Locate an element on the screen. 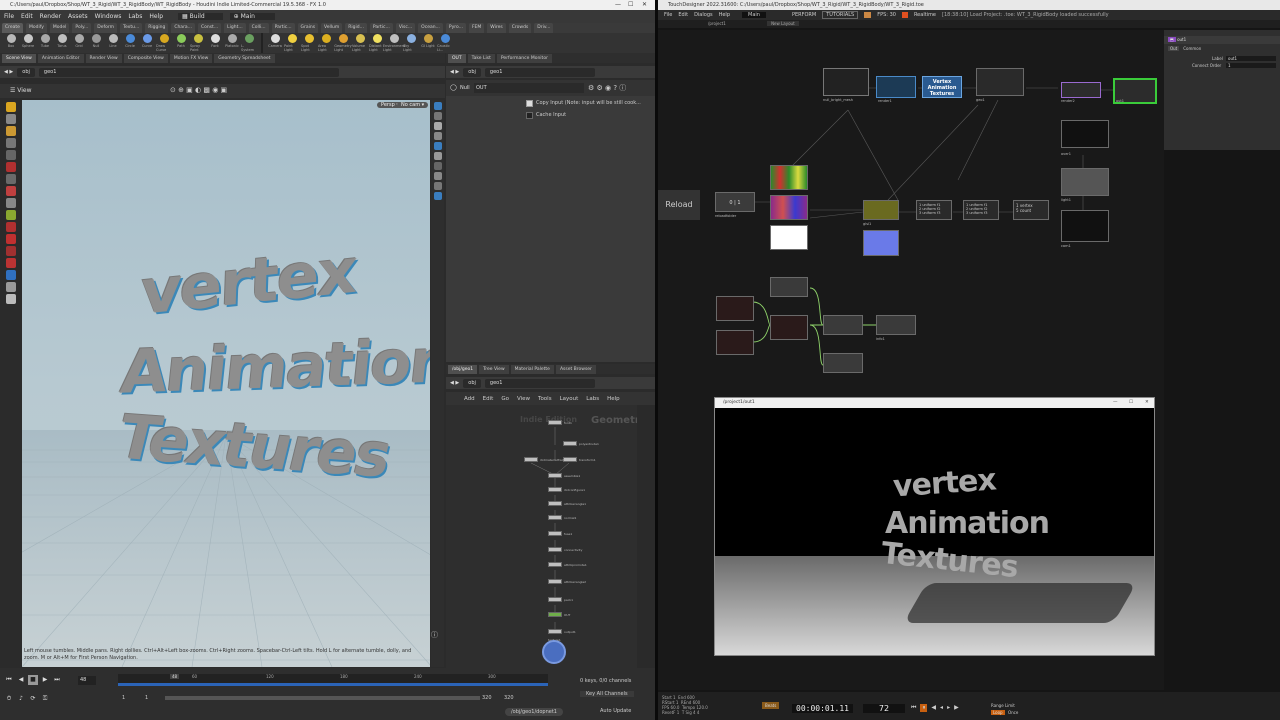 The height and width of the screenshot is (720, 1280). td-node-math1 is located at coordinates (789, 327).